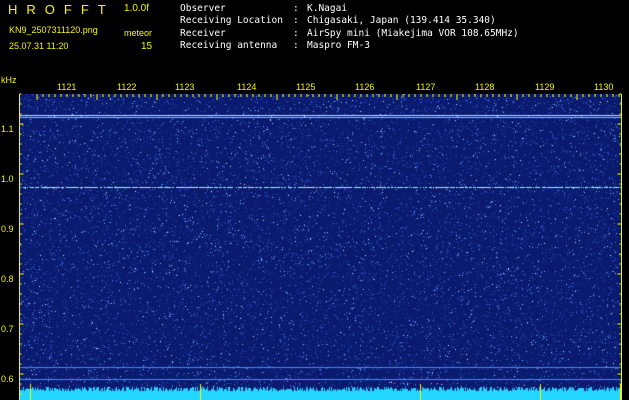  Describe the element at coordinates (203, 33) in the screenshot. I see `info-key: Receiver` at that location.